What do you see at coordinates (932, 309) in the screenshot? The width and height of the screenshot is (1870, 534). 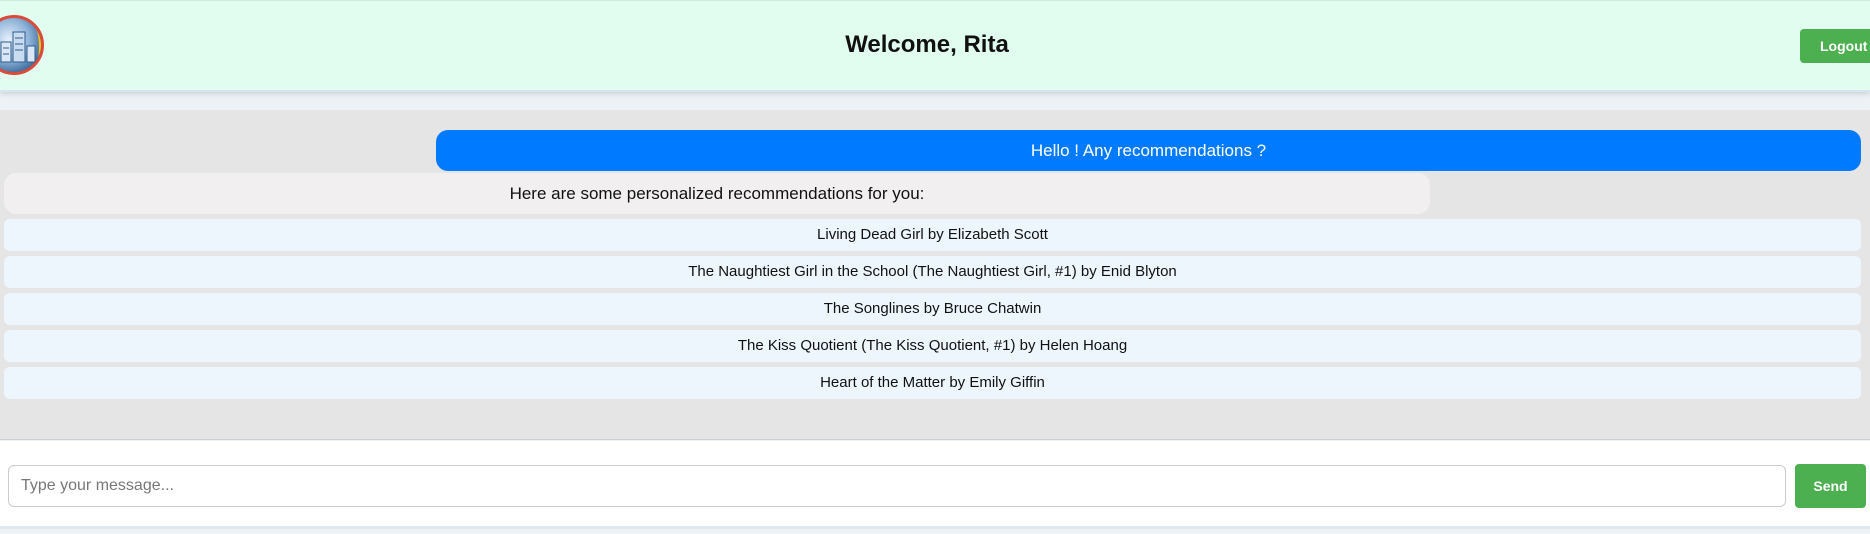 I see `recommendation-item: The Songlines by Bruce Chatwin` at bounding box center [932, 309].